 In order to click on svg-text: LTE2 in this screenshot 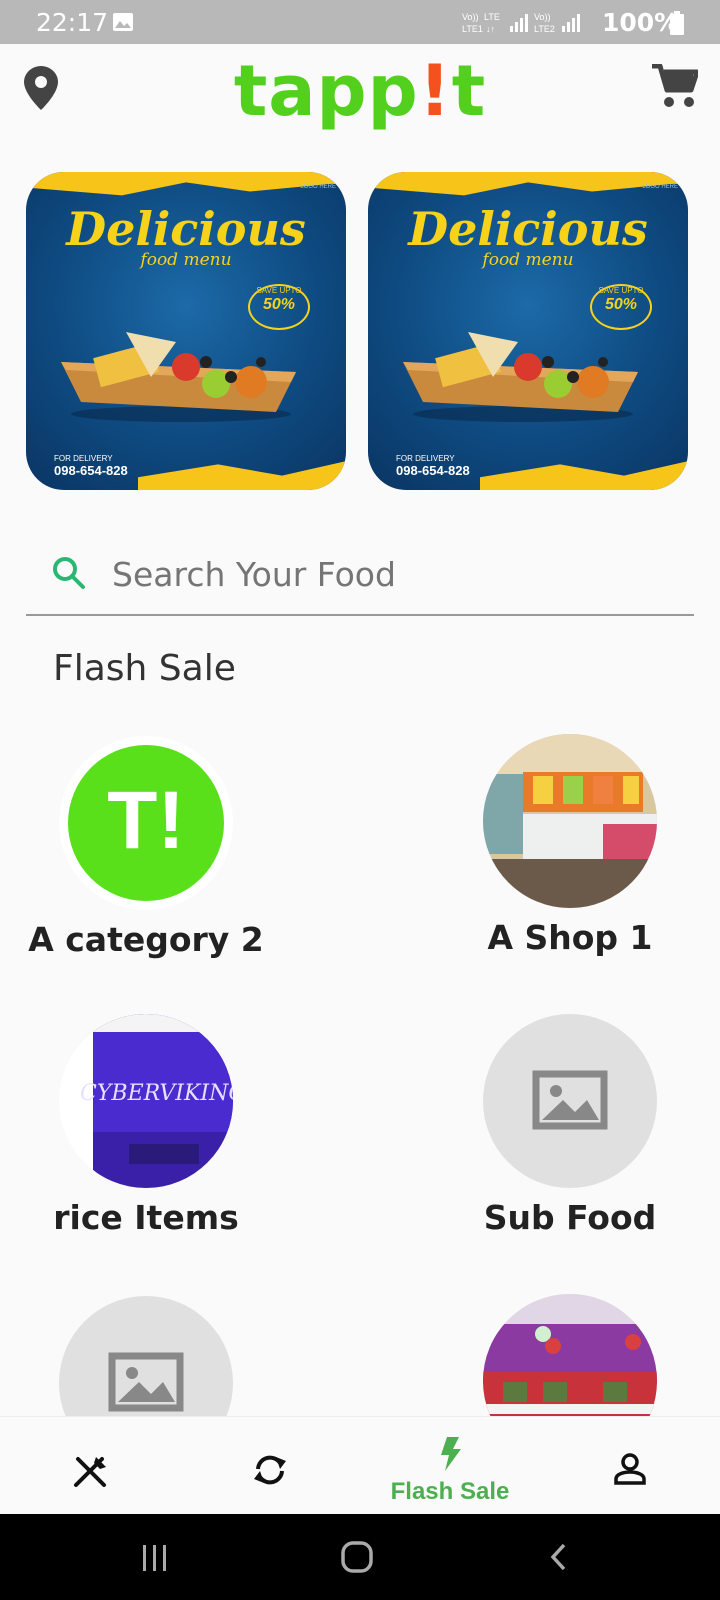, I will do `click(544, 29)`.